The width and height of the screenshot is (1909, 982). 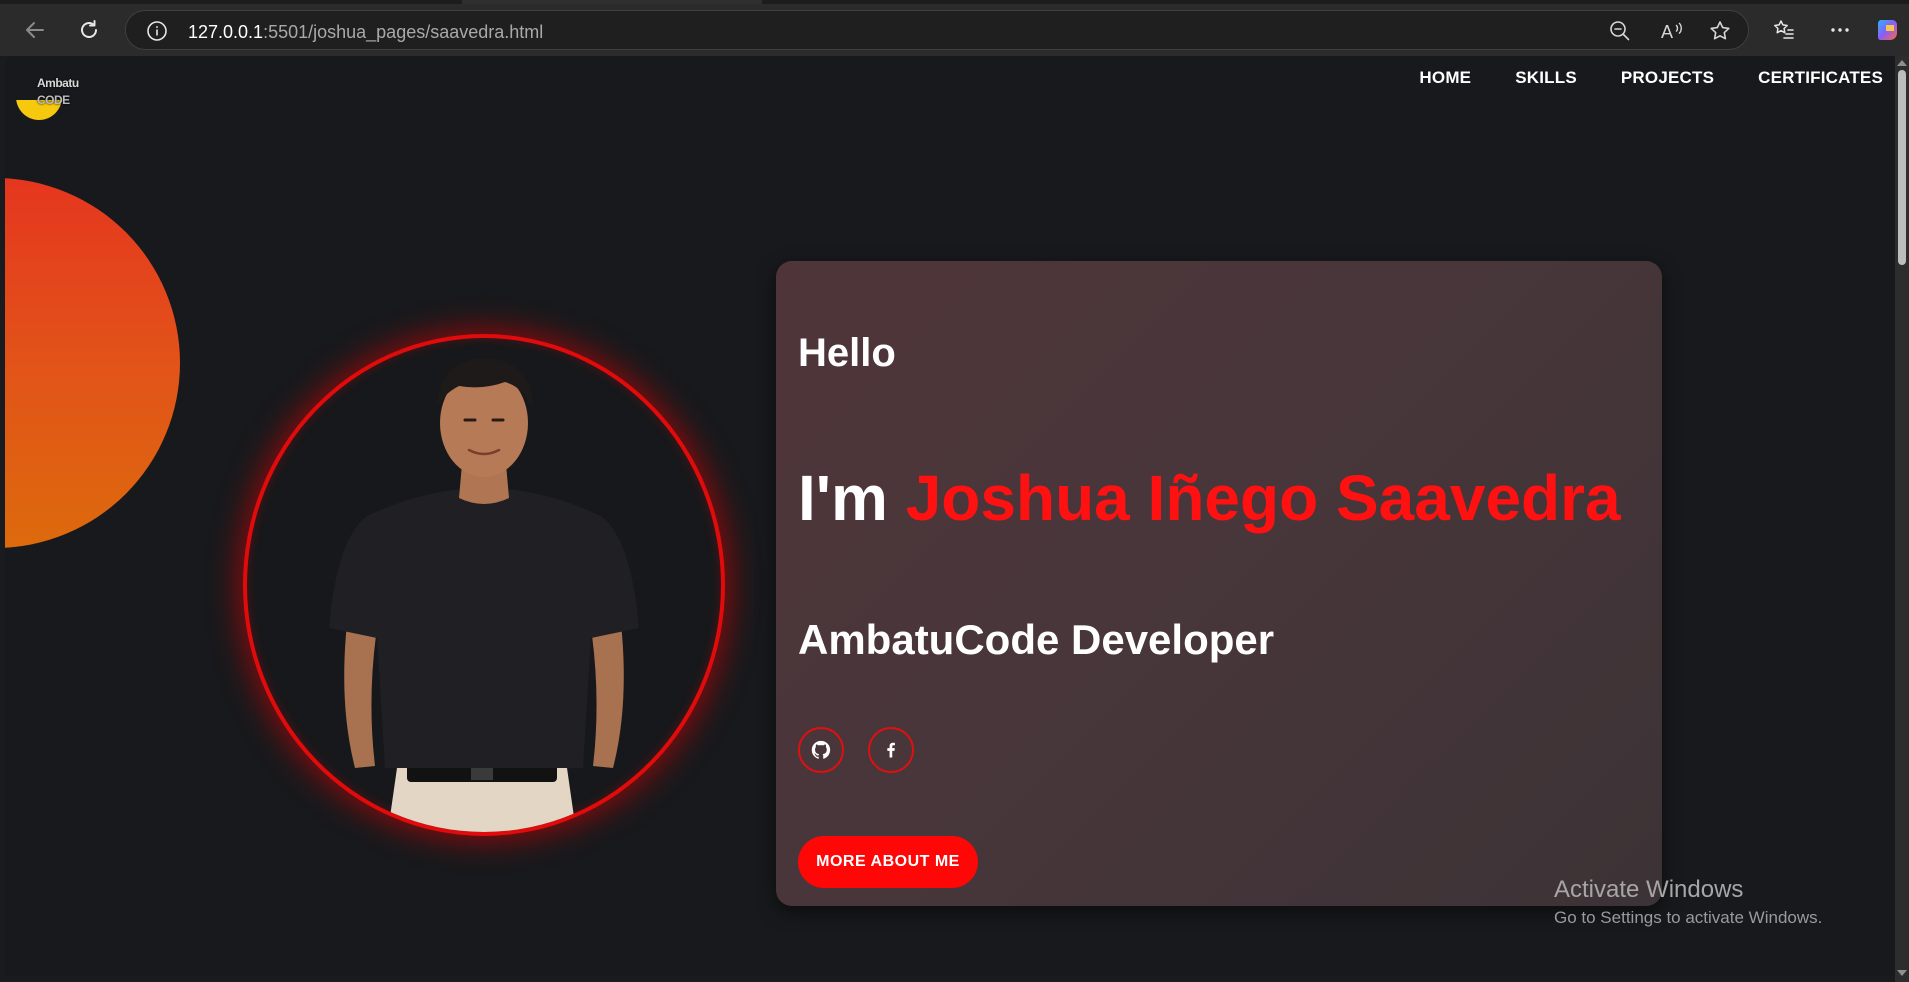 I want to click on main-nav: HOME SKILLS PROJECTS CERTIFICATES, so click(x=1651, y=78).